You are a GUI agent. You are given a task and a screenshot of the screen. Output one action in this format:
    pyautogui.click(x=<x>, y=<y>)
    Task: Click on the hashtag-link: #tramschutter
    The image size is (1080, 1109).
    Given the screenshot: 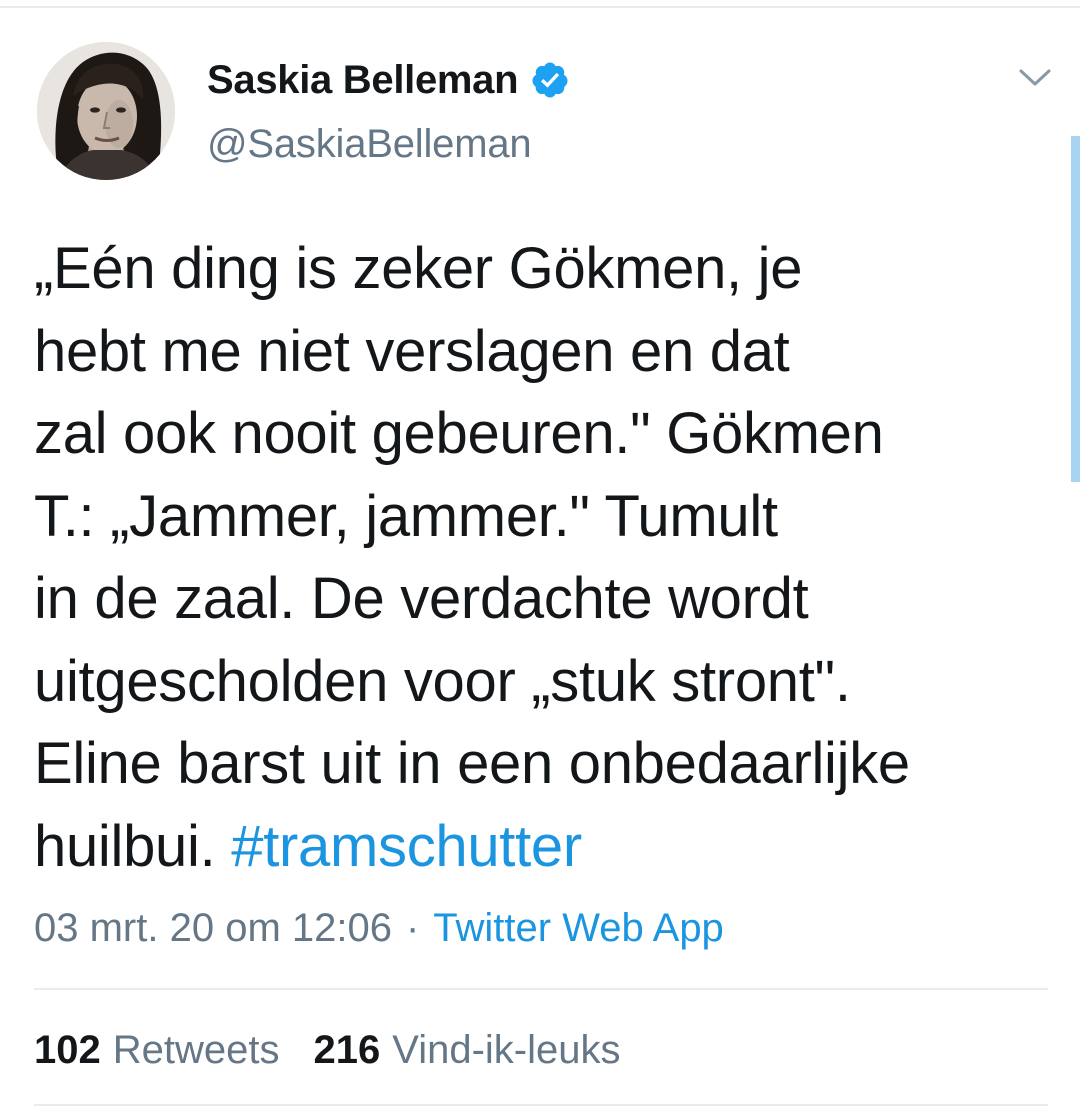 What is the action you would take?
    pyautogui.click(x=406, y=846)
    